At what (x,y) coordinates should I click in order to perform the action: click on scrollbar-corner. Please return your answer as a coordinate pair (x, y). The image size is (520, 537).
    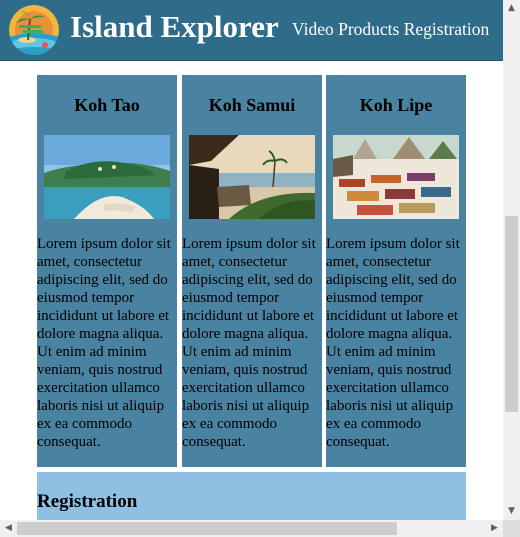
    Looking at the image, I should click on (511, 528).